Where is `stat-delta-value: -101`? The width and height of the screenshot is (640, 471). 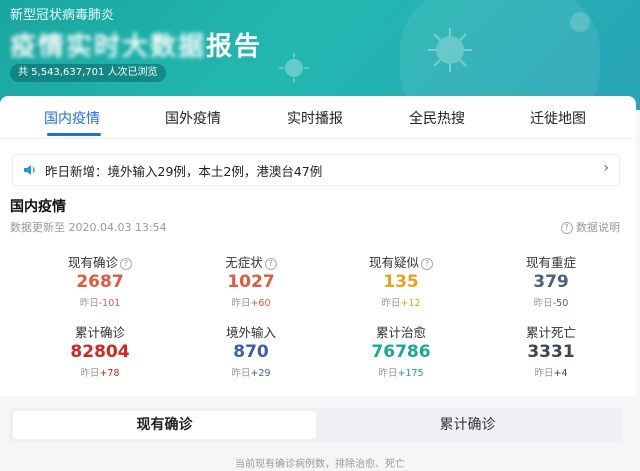 stat-delta-value: -101 is located at coordinates (109, 303).